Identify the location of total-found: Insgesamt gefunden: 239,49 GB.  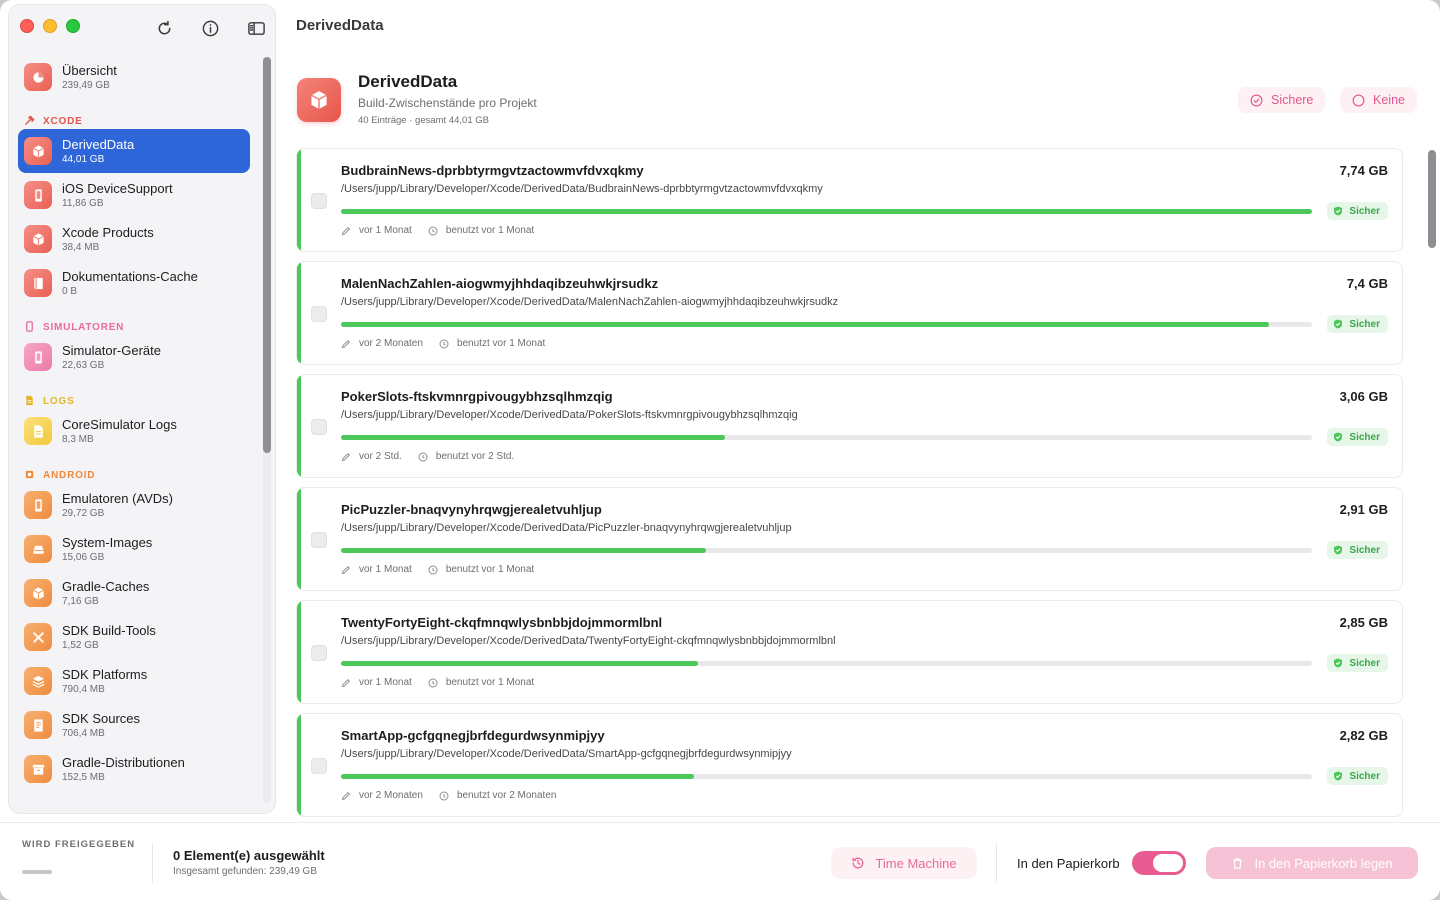
(245, 871).